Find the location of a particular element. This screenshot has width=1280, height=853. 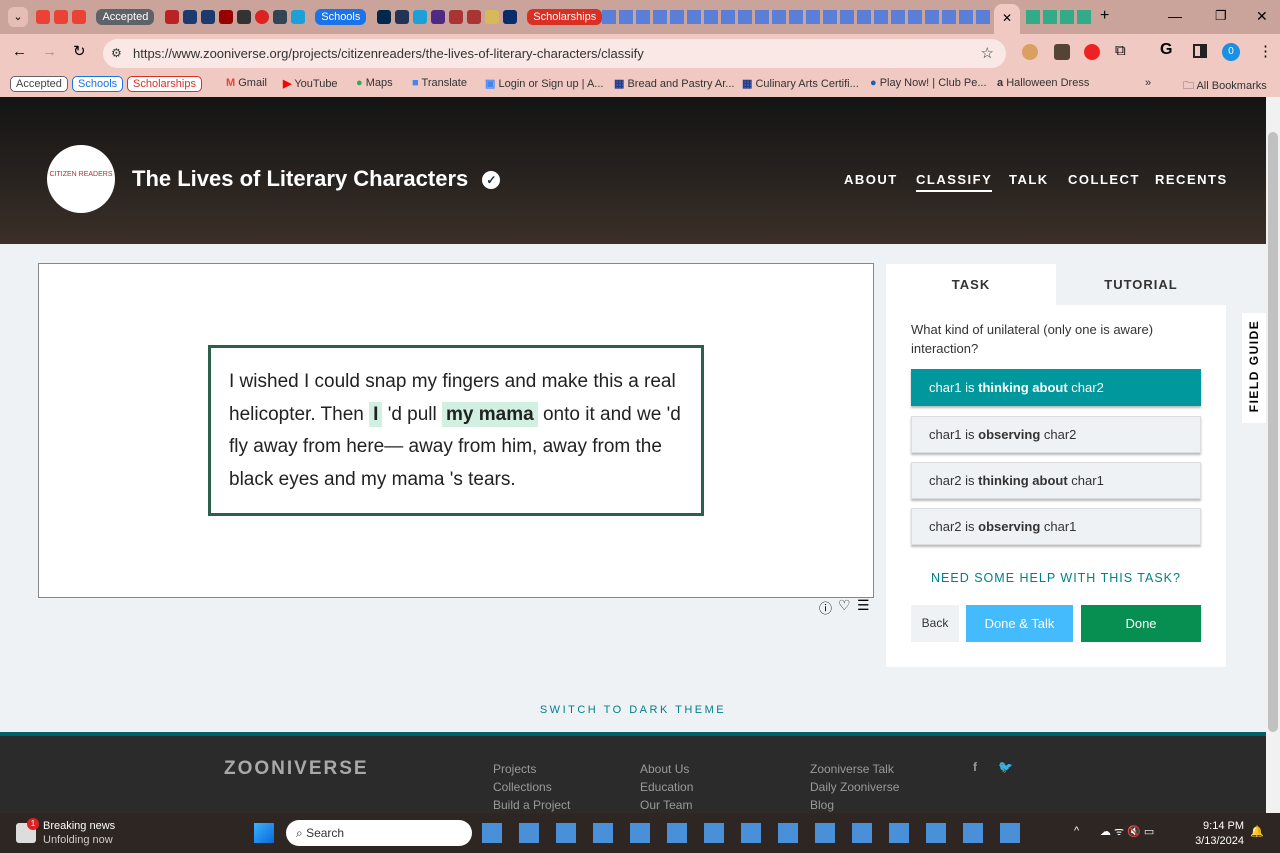

footer-link-build: Build a Project is located at coordinates (531, 805).